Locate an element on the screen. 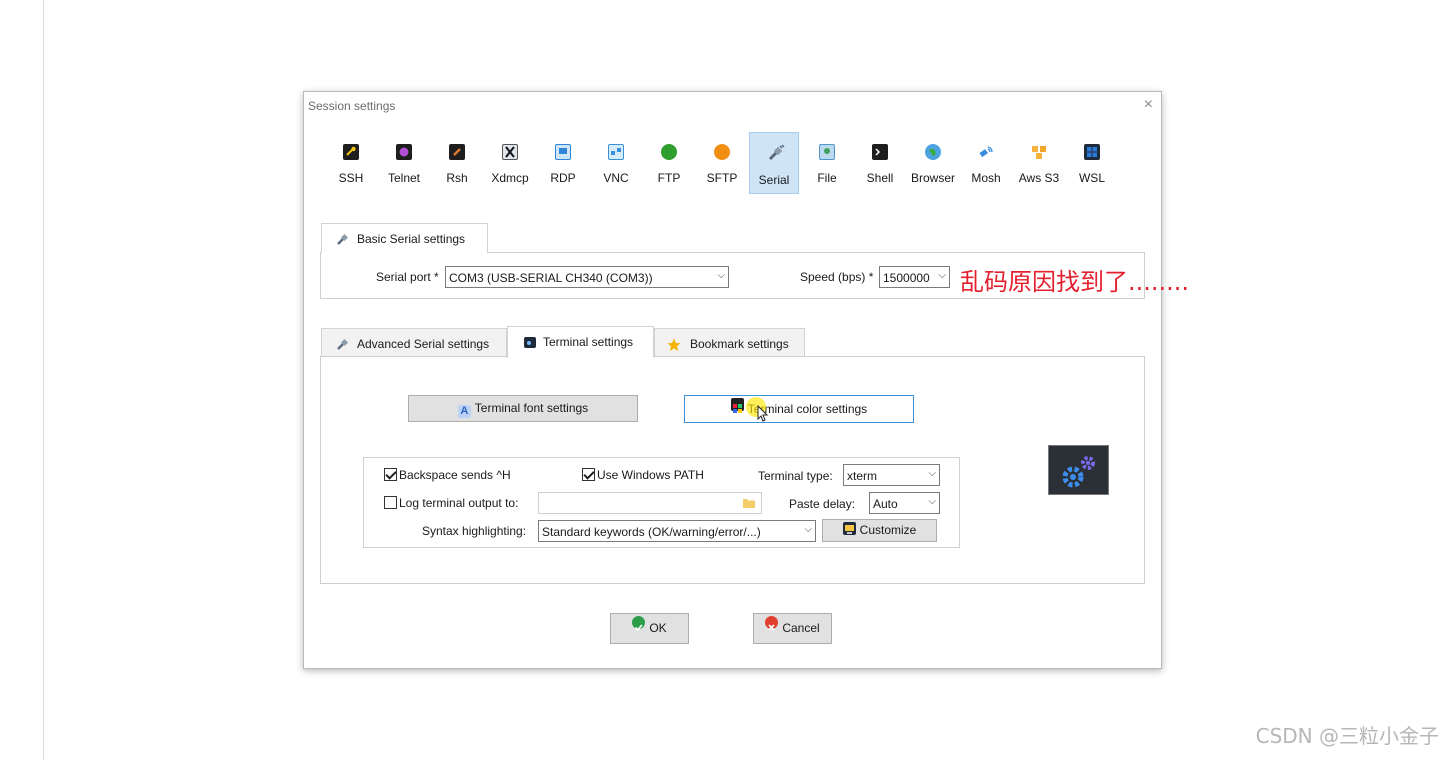 The image size is (1445, 760). session-type-wsl: WSL is located at coordinates (1092, 163).